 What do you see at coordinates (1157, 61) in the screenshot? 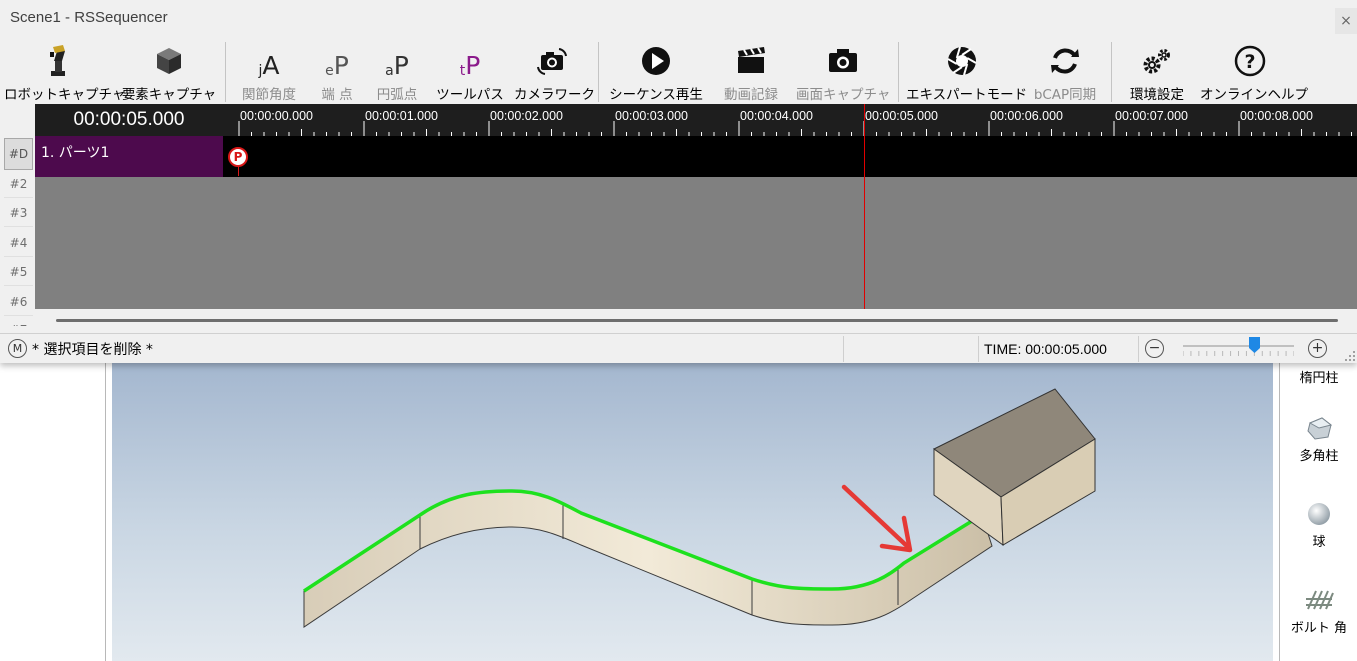
I see `gears-icon` at bounding box center [1157, 61].